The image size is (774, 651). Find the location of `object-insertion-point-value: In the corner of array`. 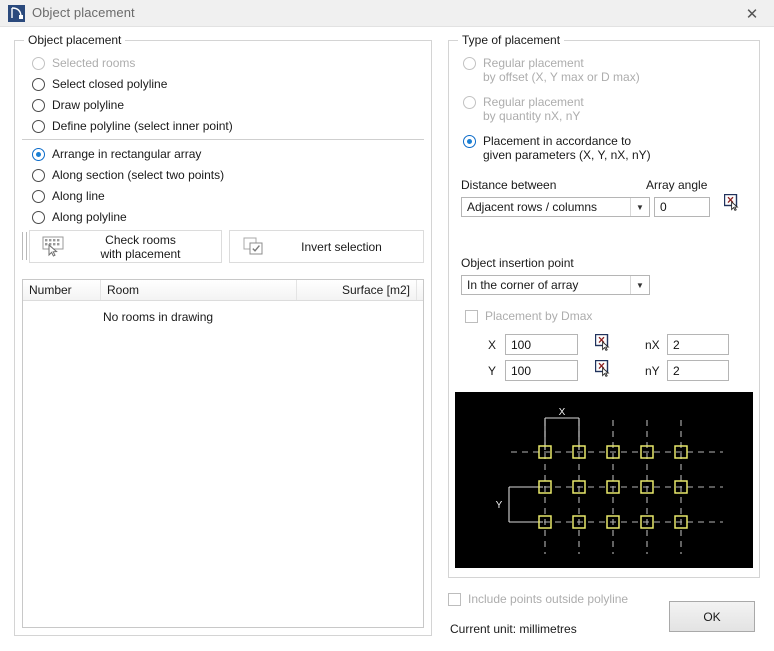

object-insertion-point-value: In the corner of array is located at coordinates (523, 285).